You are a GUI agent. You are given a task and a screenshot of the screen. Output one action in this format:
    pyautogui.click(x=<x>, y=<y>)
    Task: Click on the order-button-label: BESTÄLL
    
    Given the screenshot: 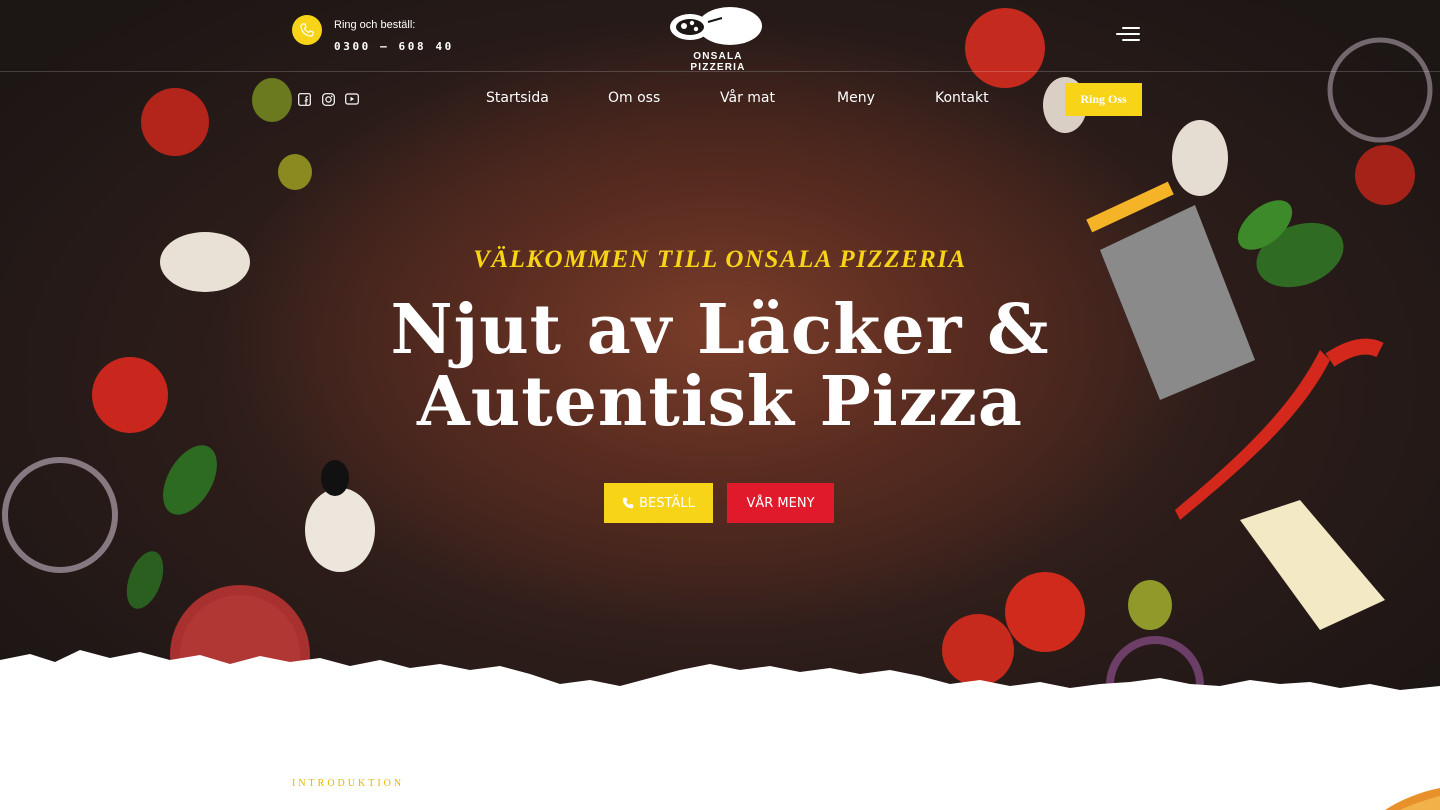 What is the action you would take?
    pyautogui.click(x=667, y=503)
    